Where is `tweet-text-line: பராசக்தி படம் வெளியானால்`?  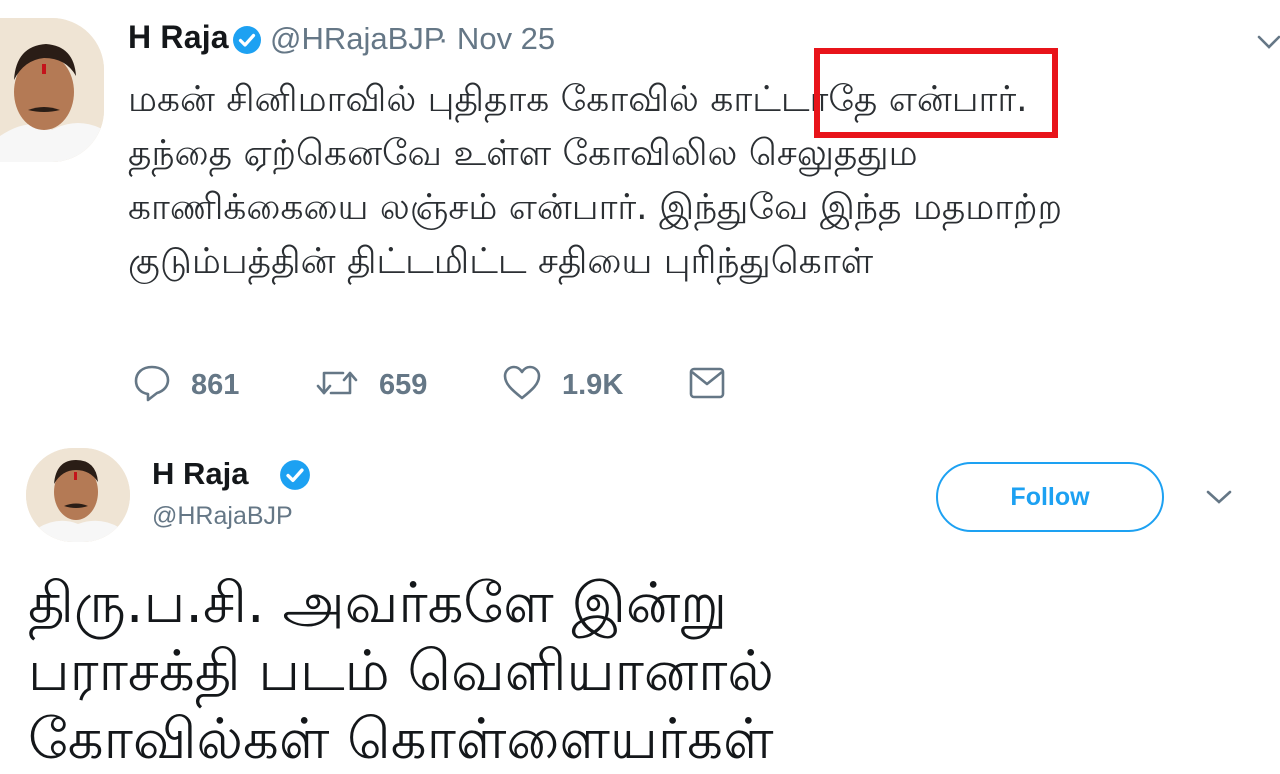 tweet-text-line: பராசக்தி படம் வெளியானால் is located at coordinates (401, 671).